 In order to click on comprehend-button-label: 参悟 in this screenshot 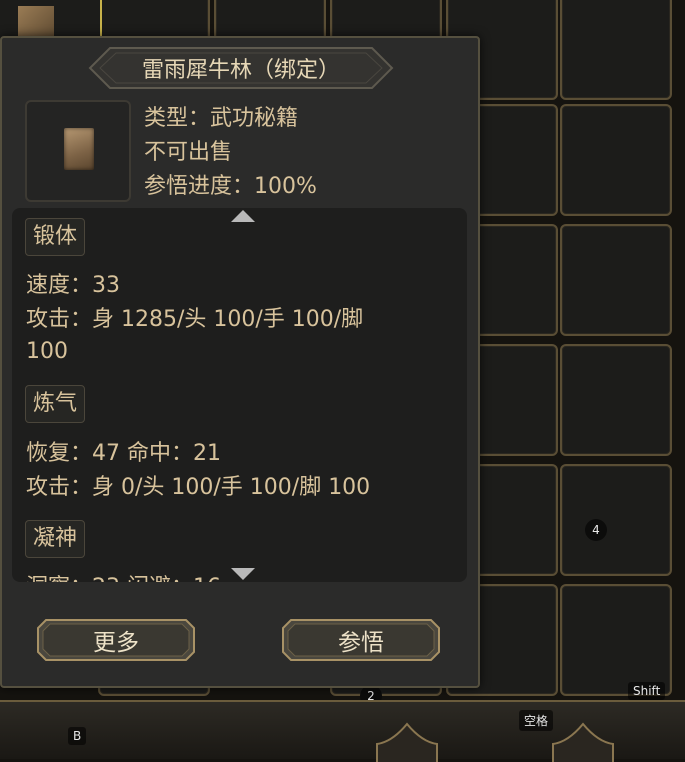, I will do `click(361, 643)`.